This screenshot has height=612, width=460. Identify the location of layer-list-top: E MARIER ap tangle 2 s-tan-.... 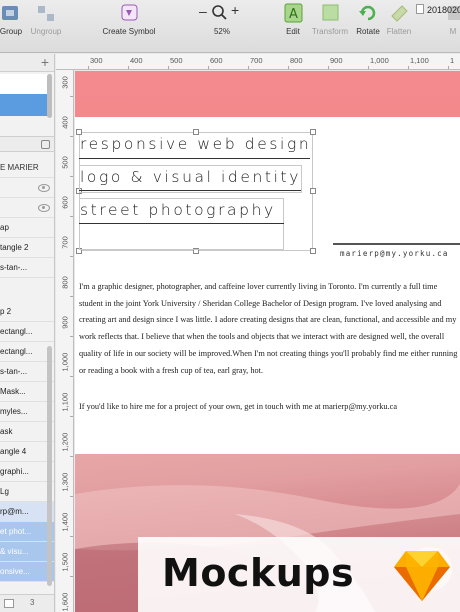
(27, 218).